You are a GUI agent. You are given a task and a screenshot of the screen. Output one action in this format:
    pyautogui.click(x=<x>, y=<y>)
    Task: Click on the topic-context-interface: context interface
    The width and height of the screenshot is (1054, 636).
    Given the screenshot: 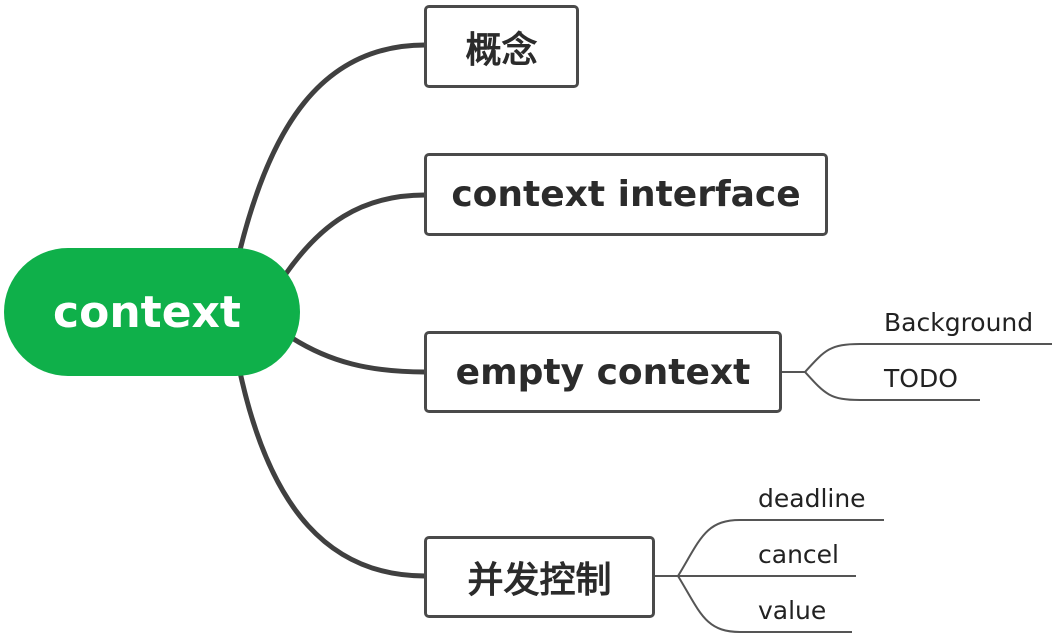 What is the action you would take?
    pyautogui.click(x=626, y=194)
    